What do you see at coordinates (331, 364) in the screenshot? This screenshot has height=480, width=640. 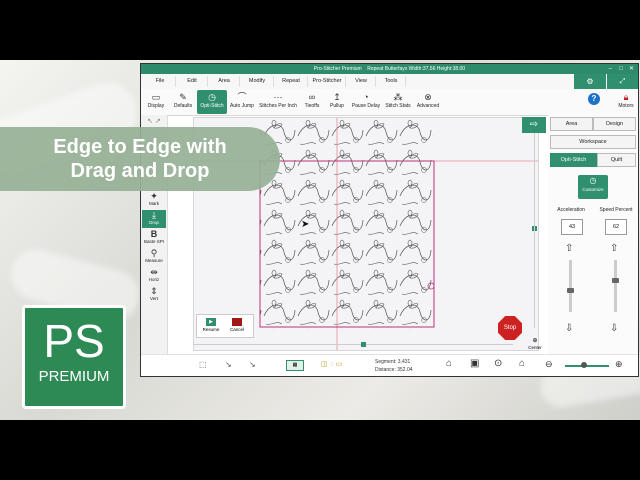 I see `layers-icon: ◫ ◌ ▭` at bounding box center [331, 364].